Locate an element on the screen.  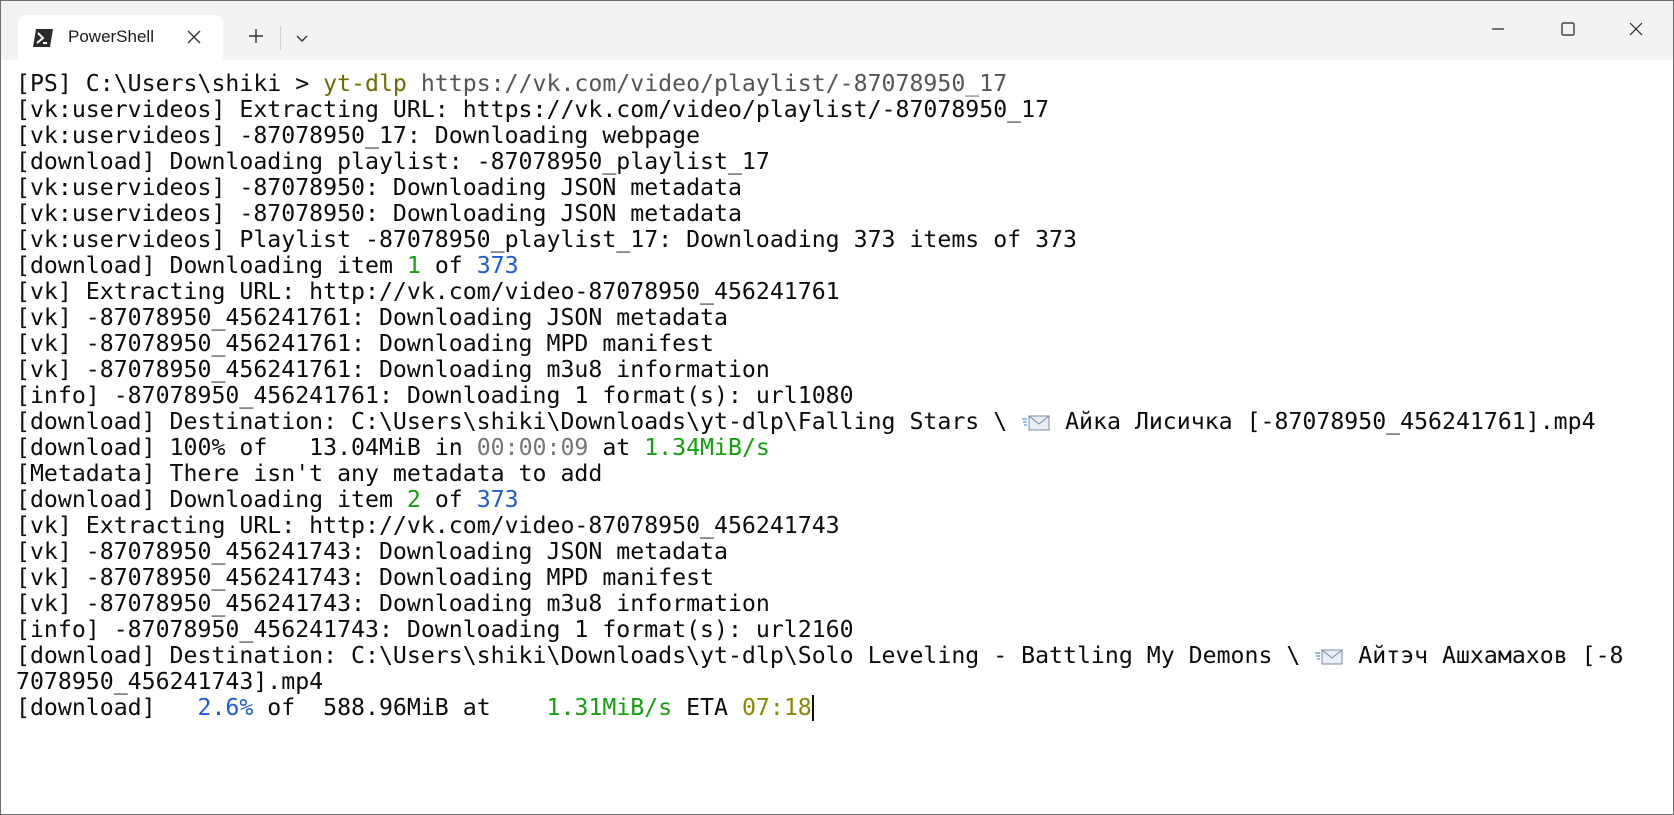
plus-icon is located at coordinates (256, 38).